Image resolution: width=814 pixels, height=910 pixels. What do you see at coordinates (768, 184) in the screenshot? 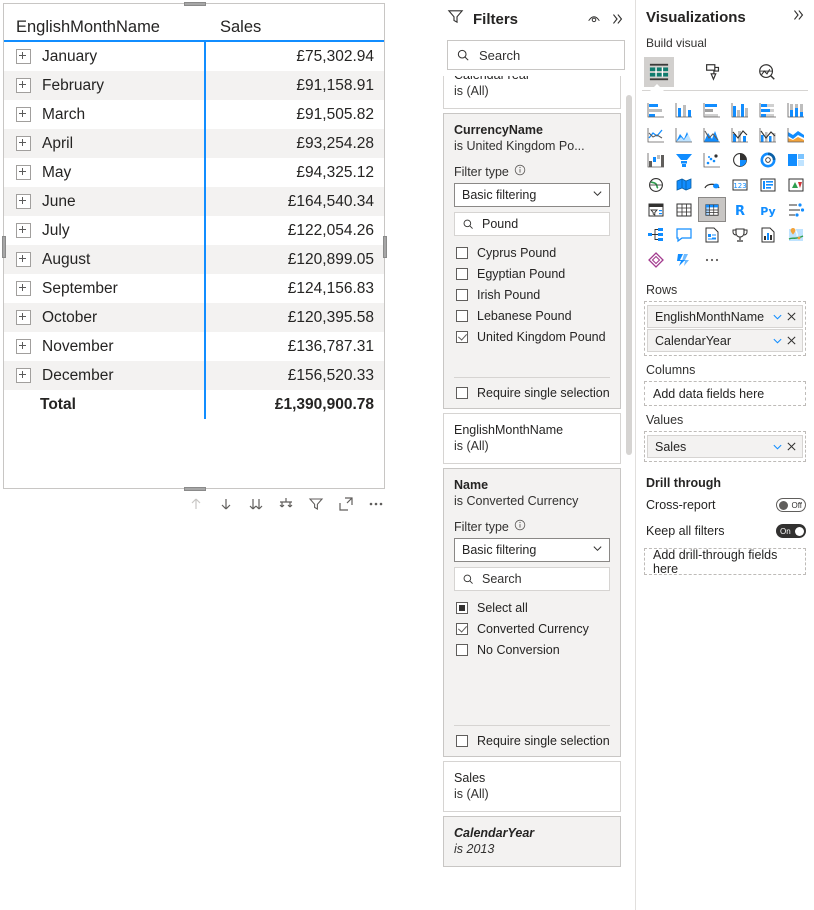
I see `gallery-multi-row-card` at bounding box center [768, 184].